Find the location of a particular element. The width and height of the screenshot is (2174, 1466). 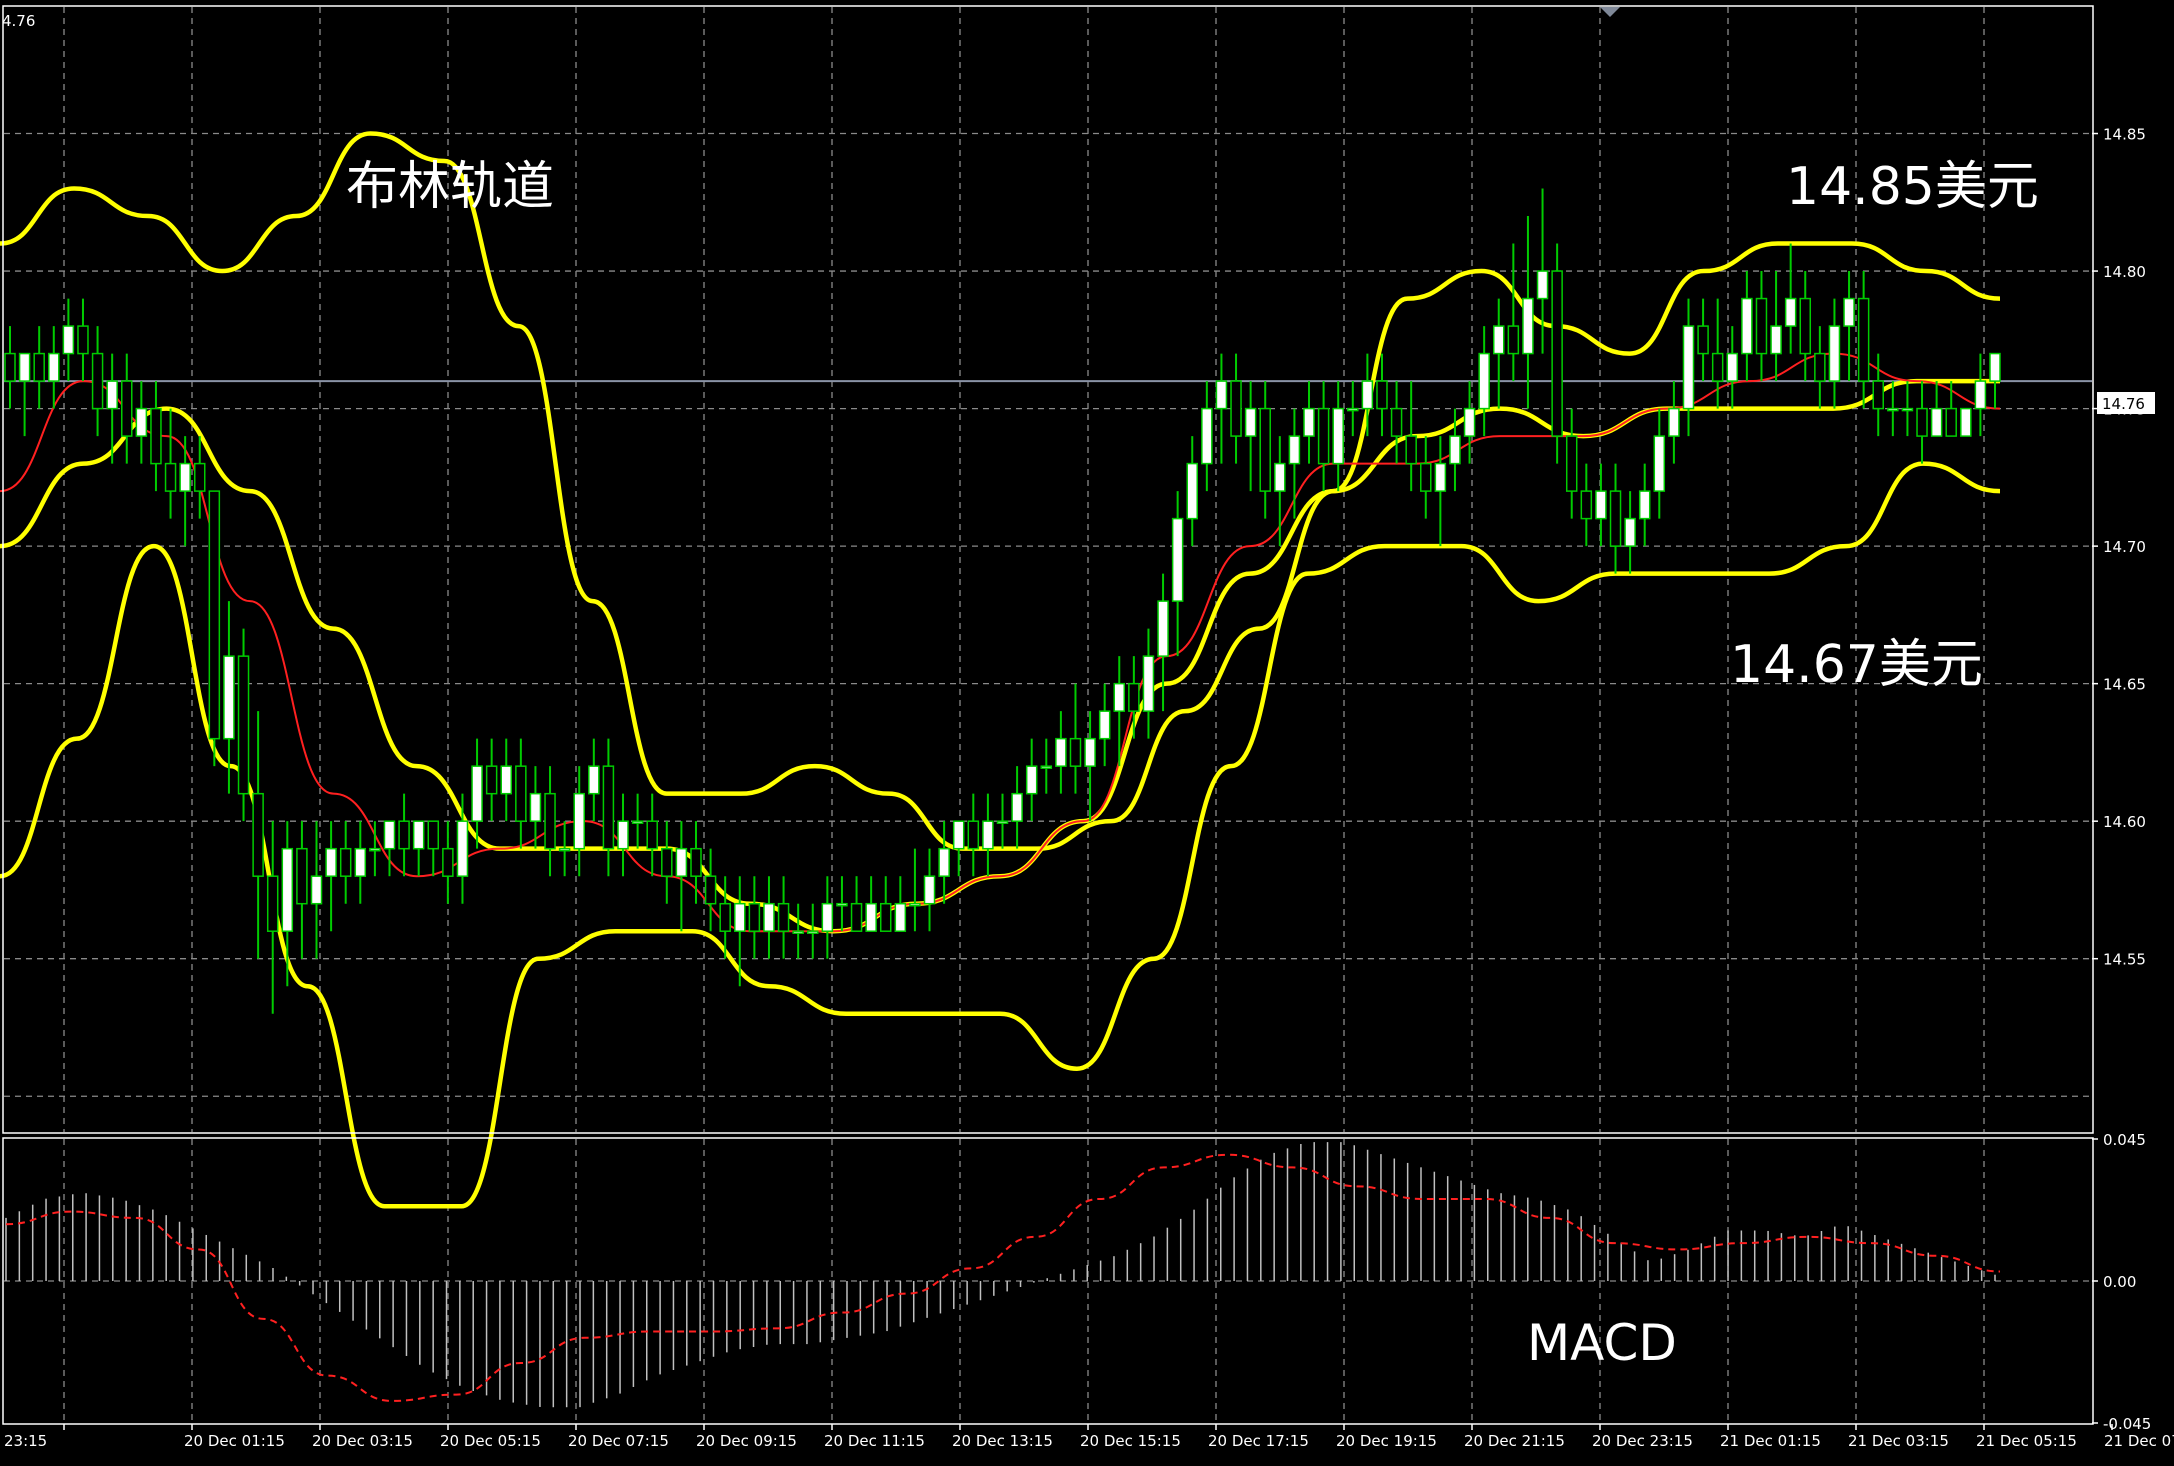

price-axis-label: 14.85 is located at coordinates (2124, 135).